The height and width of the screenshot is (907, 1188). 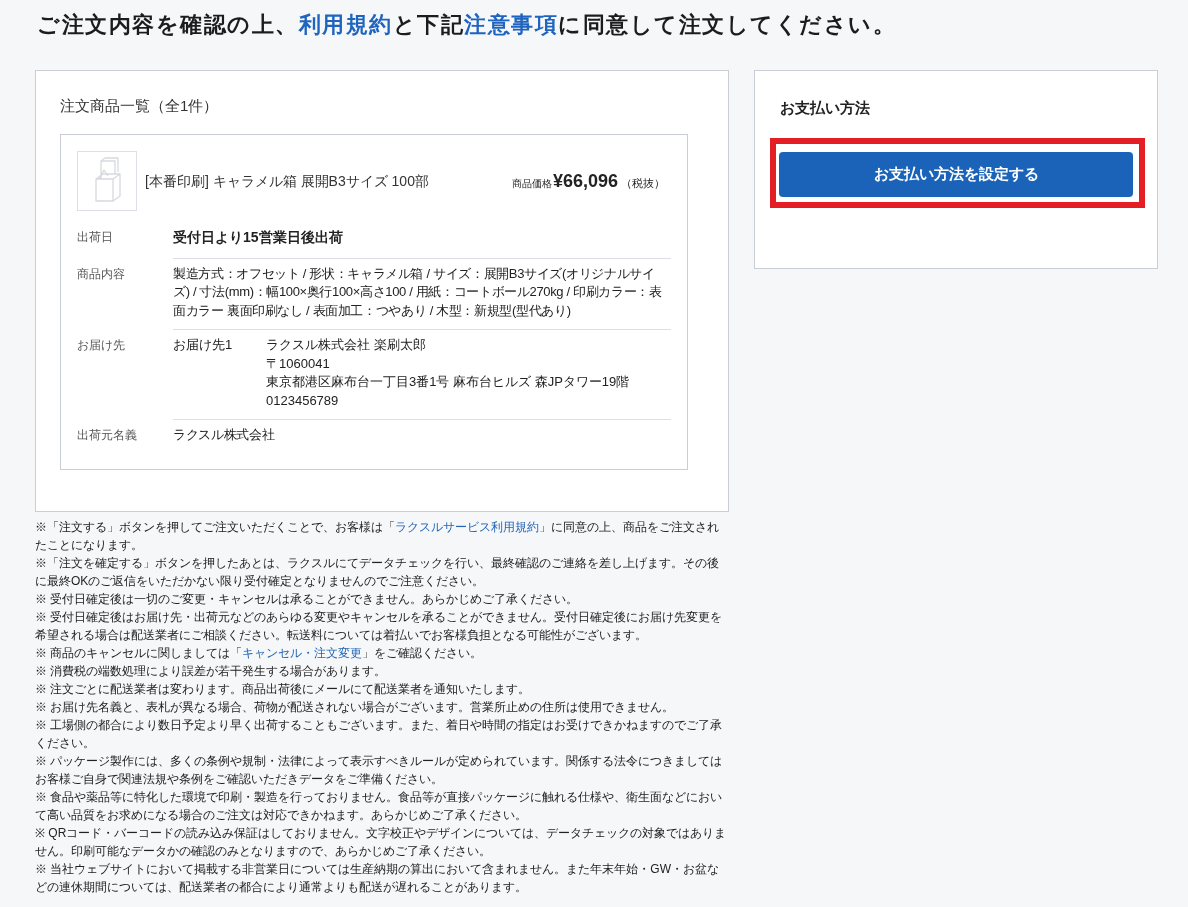 What do you see at coordinates (203, 344) in the screenshot?
I see `recipient-label: お届け先1` at bounding box center [203, 344].